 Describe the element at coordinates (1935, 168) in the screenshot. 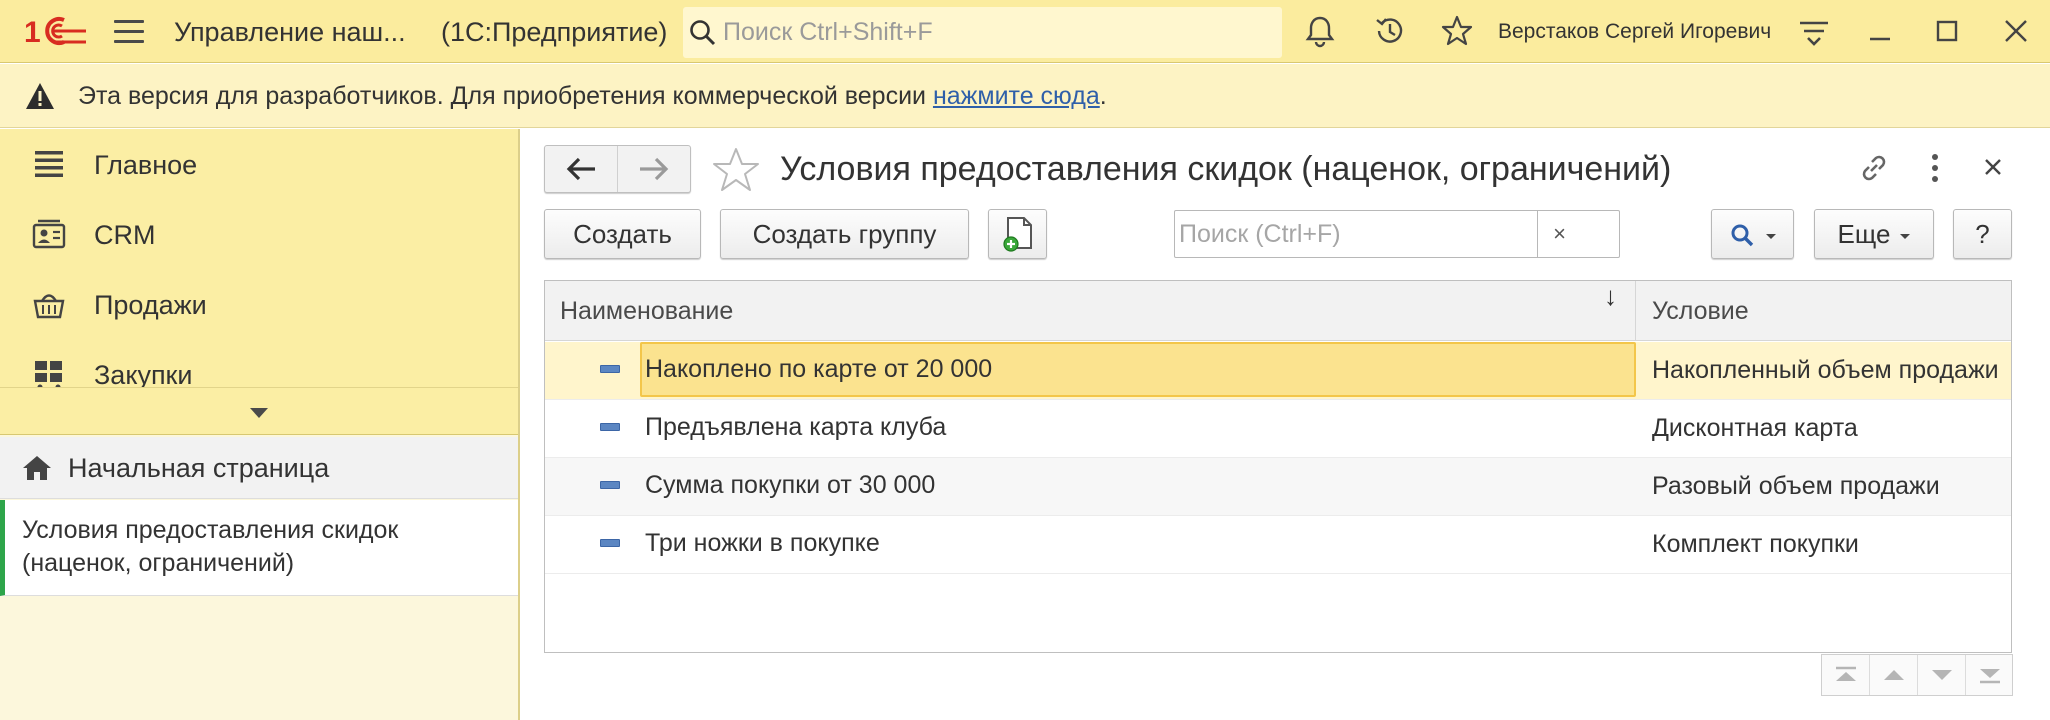

I see `more-options-icon` at that location.